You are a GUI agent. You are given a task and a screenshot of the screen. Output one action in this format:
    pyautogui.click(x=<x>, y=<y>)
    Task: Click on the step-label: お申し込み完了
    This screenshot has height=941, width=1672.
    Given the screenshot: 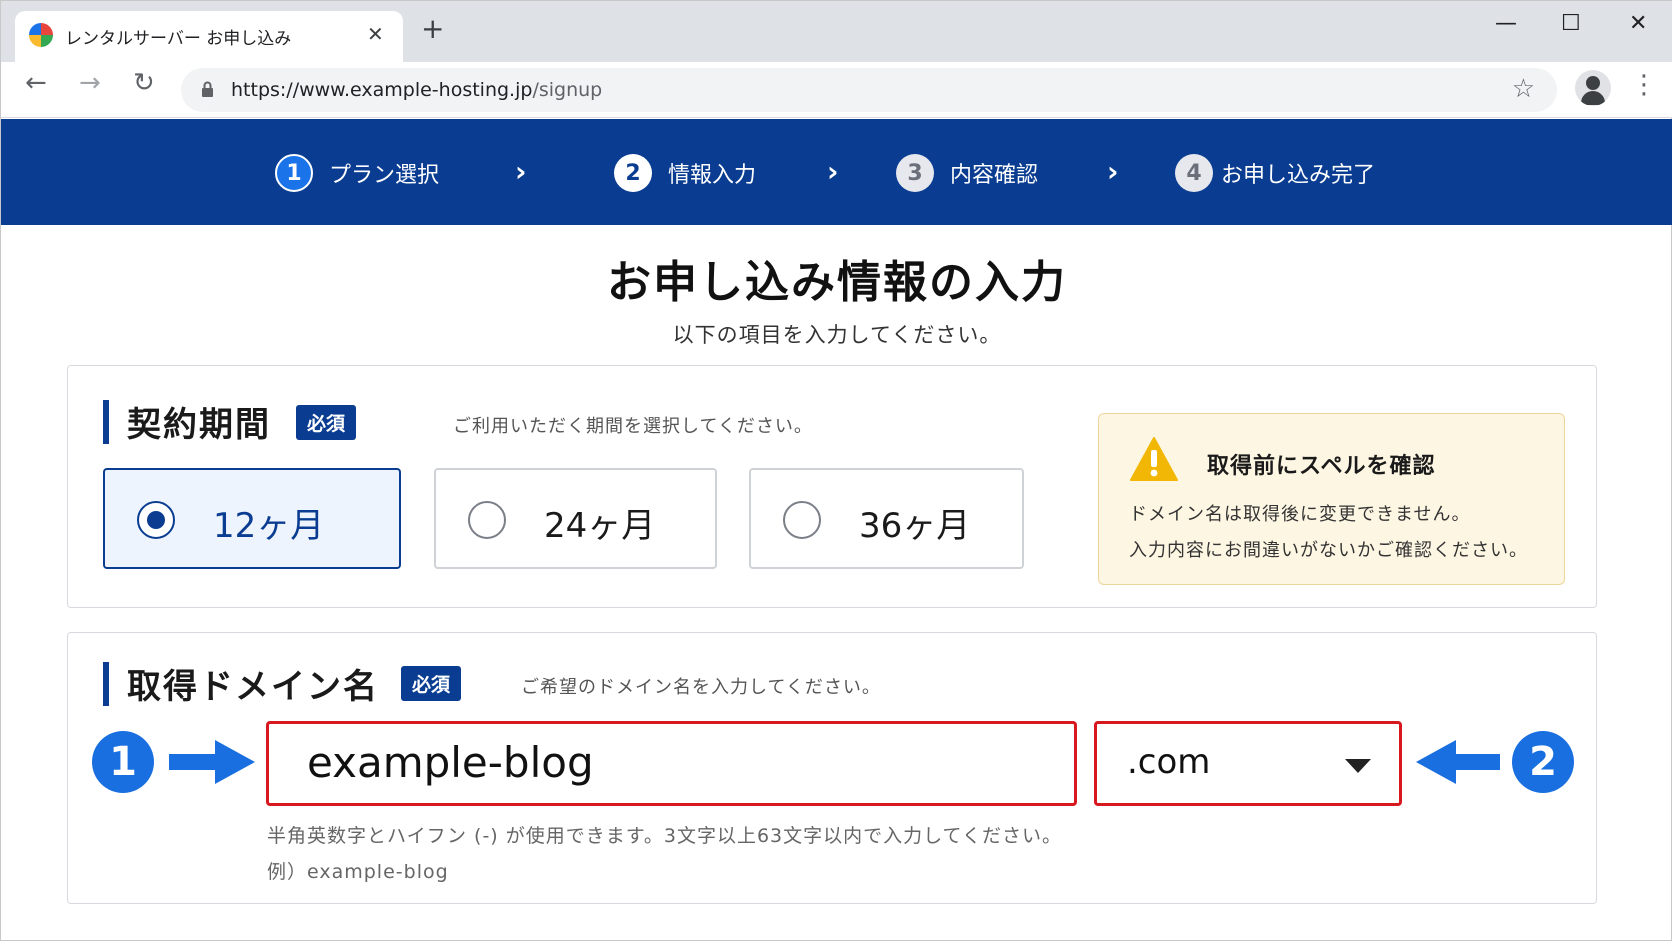 What is the action you would take?
    pyautogui.click(x=1298, y=175)
    